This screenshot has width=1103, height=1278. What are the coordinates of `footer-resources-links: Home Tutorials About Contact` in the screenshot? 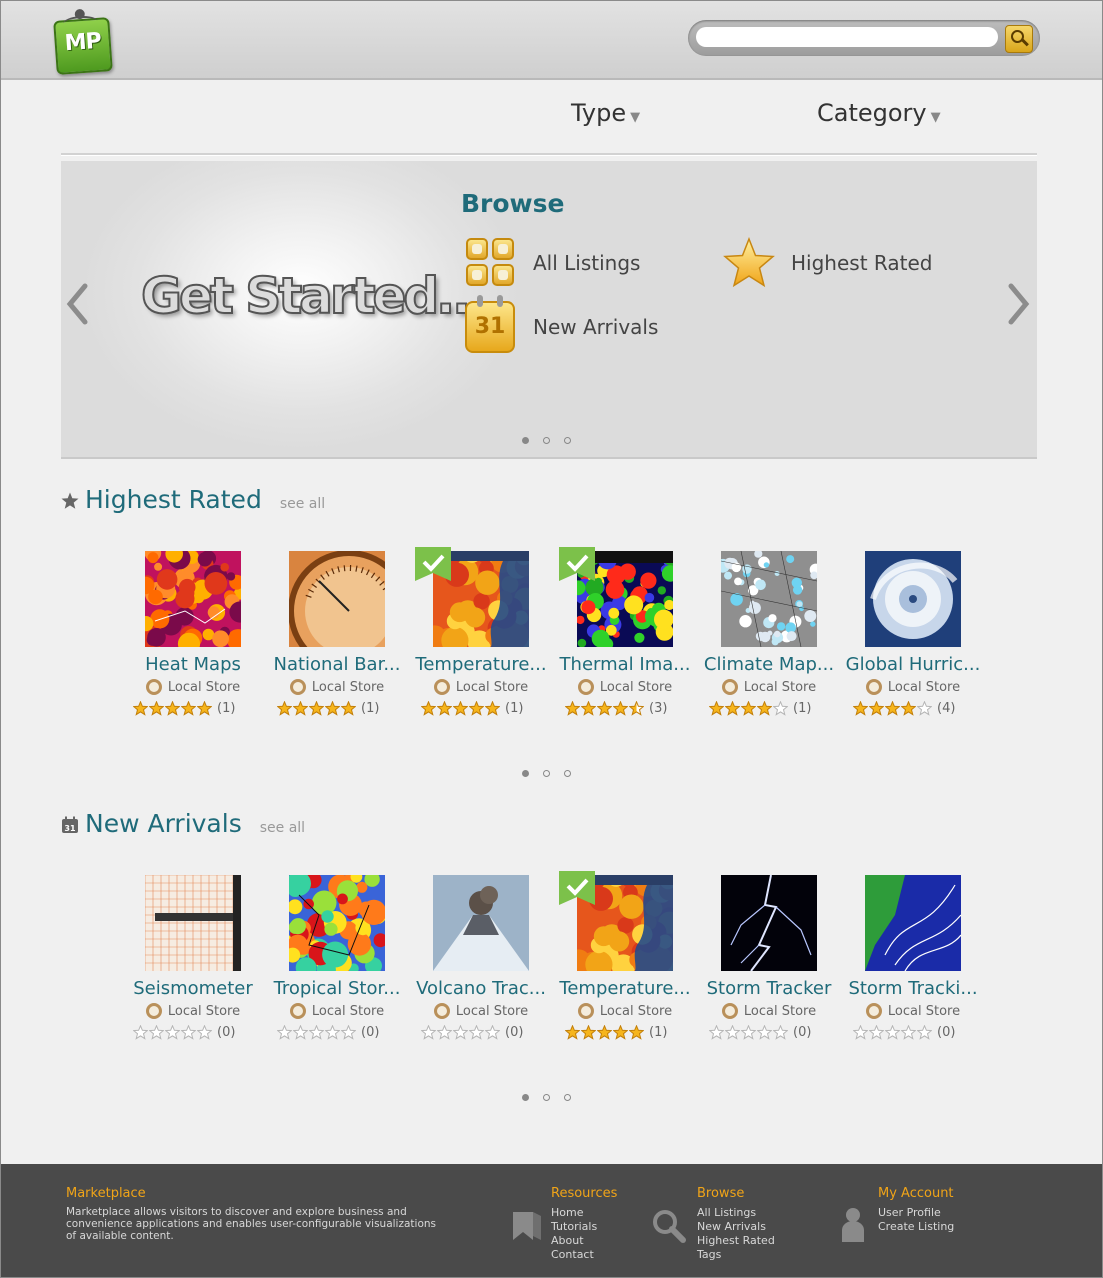 It's located at (574, 1234).